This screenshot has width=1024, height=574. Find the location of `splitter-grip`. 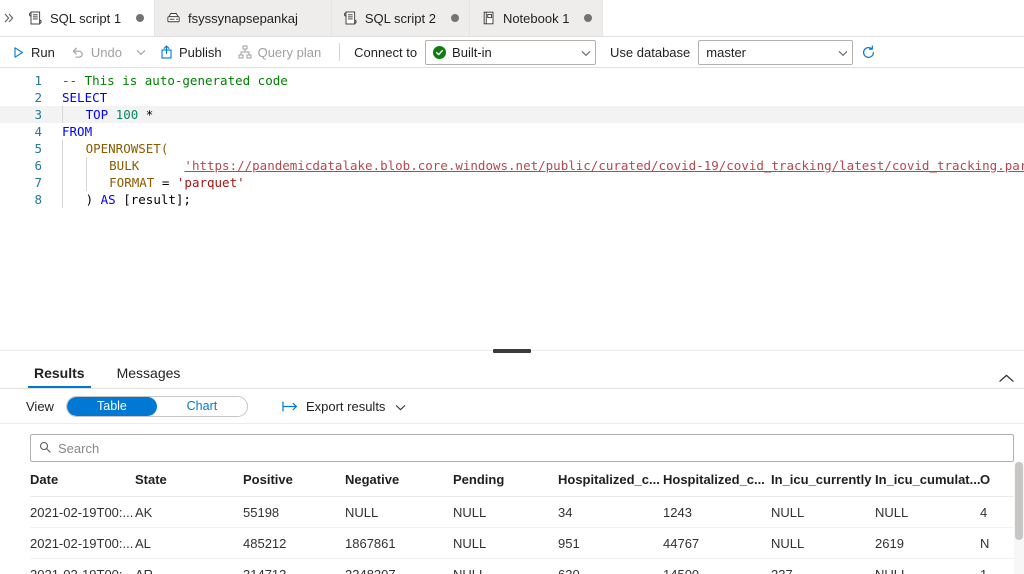

splitter-grip is located at coordinates (512, 351).